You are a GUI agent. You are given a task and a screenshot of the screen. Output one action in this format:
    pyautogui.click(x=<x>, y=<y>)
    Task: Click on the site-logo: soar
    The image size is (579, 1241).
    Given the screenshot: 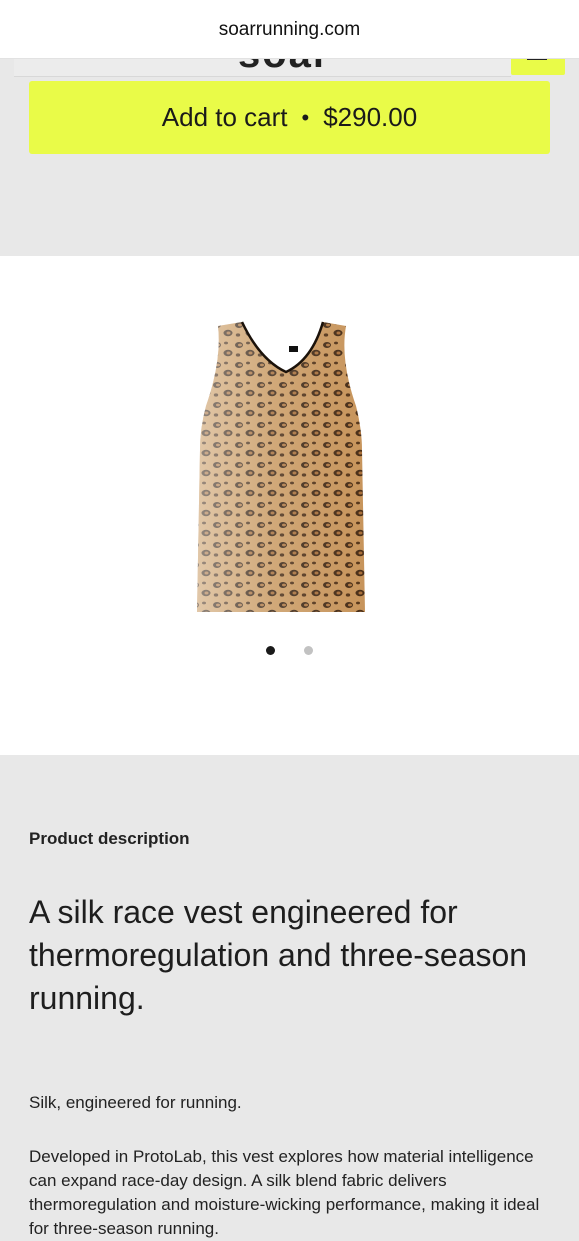 What is the action you would take?
    pyautogui.click(x=284, y=67)
    